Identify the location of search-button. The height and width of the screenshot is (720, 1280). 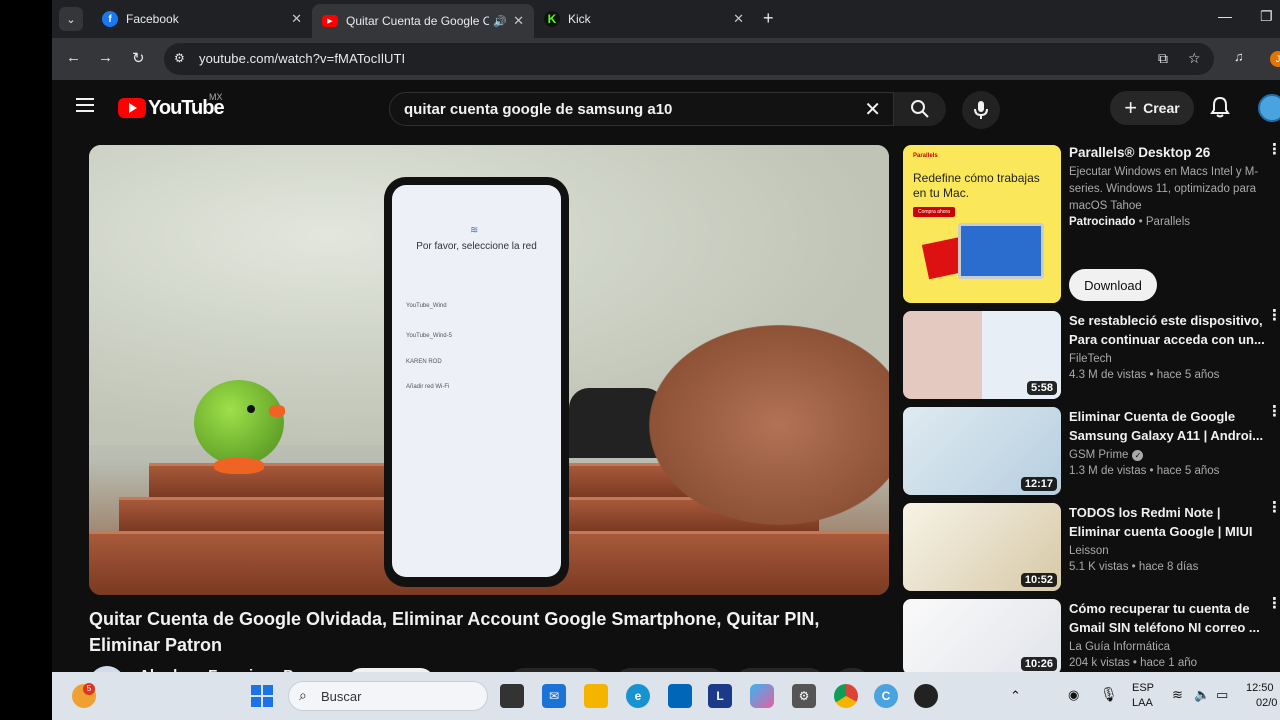
(920, 109).